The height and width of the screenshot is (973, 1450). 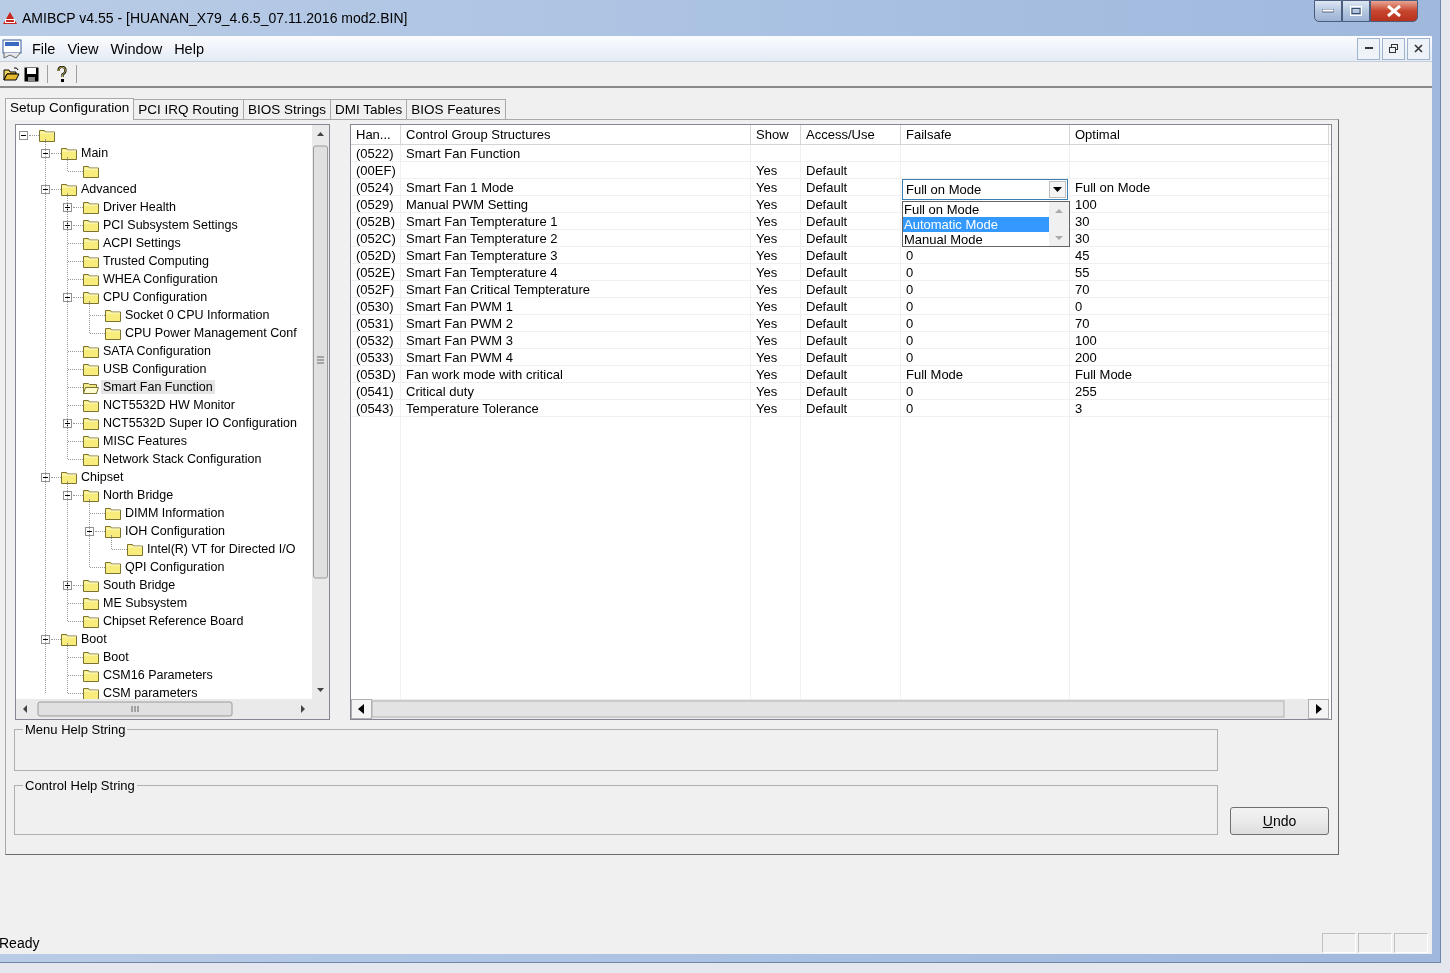 I want to click on menu-item: File, so click(x=44, y=48).